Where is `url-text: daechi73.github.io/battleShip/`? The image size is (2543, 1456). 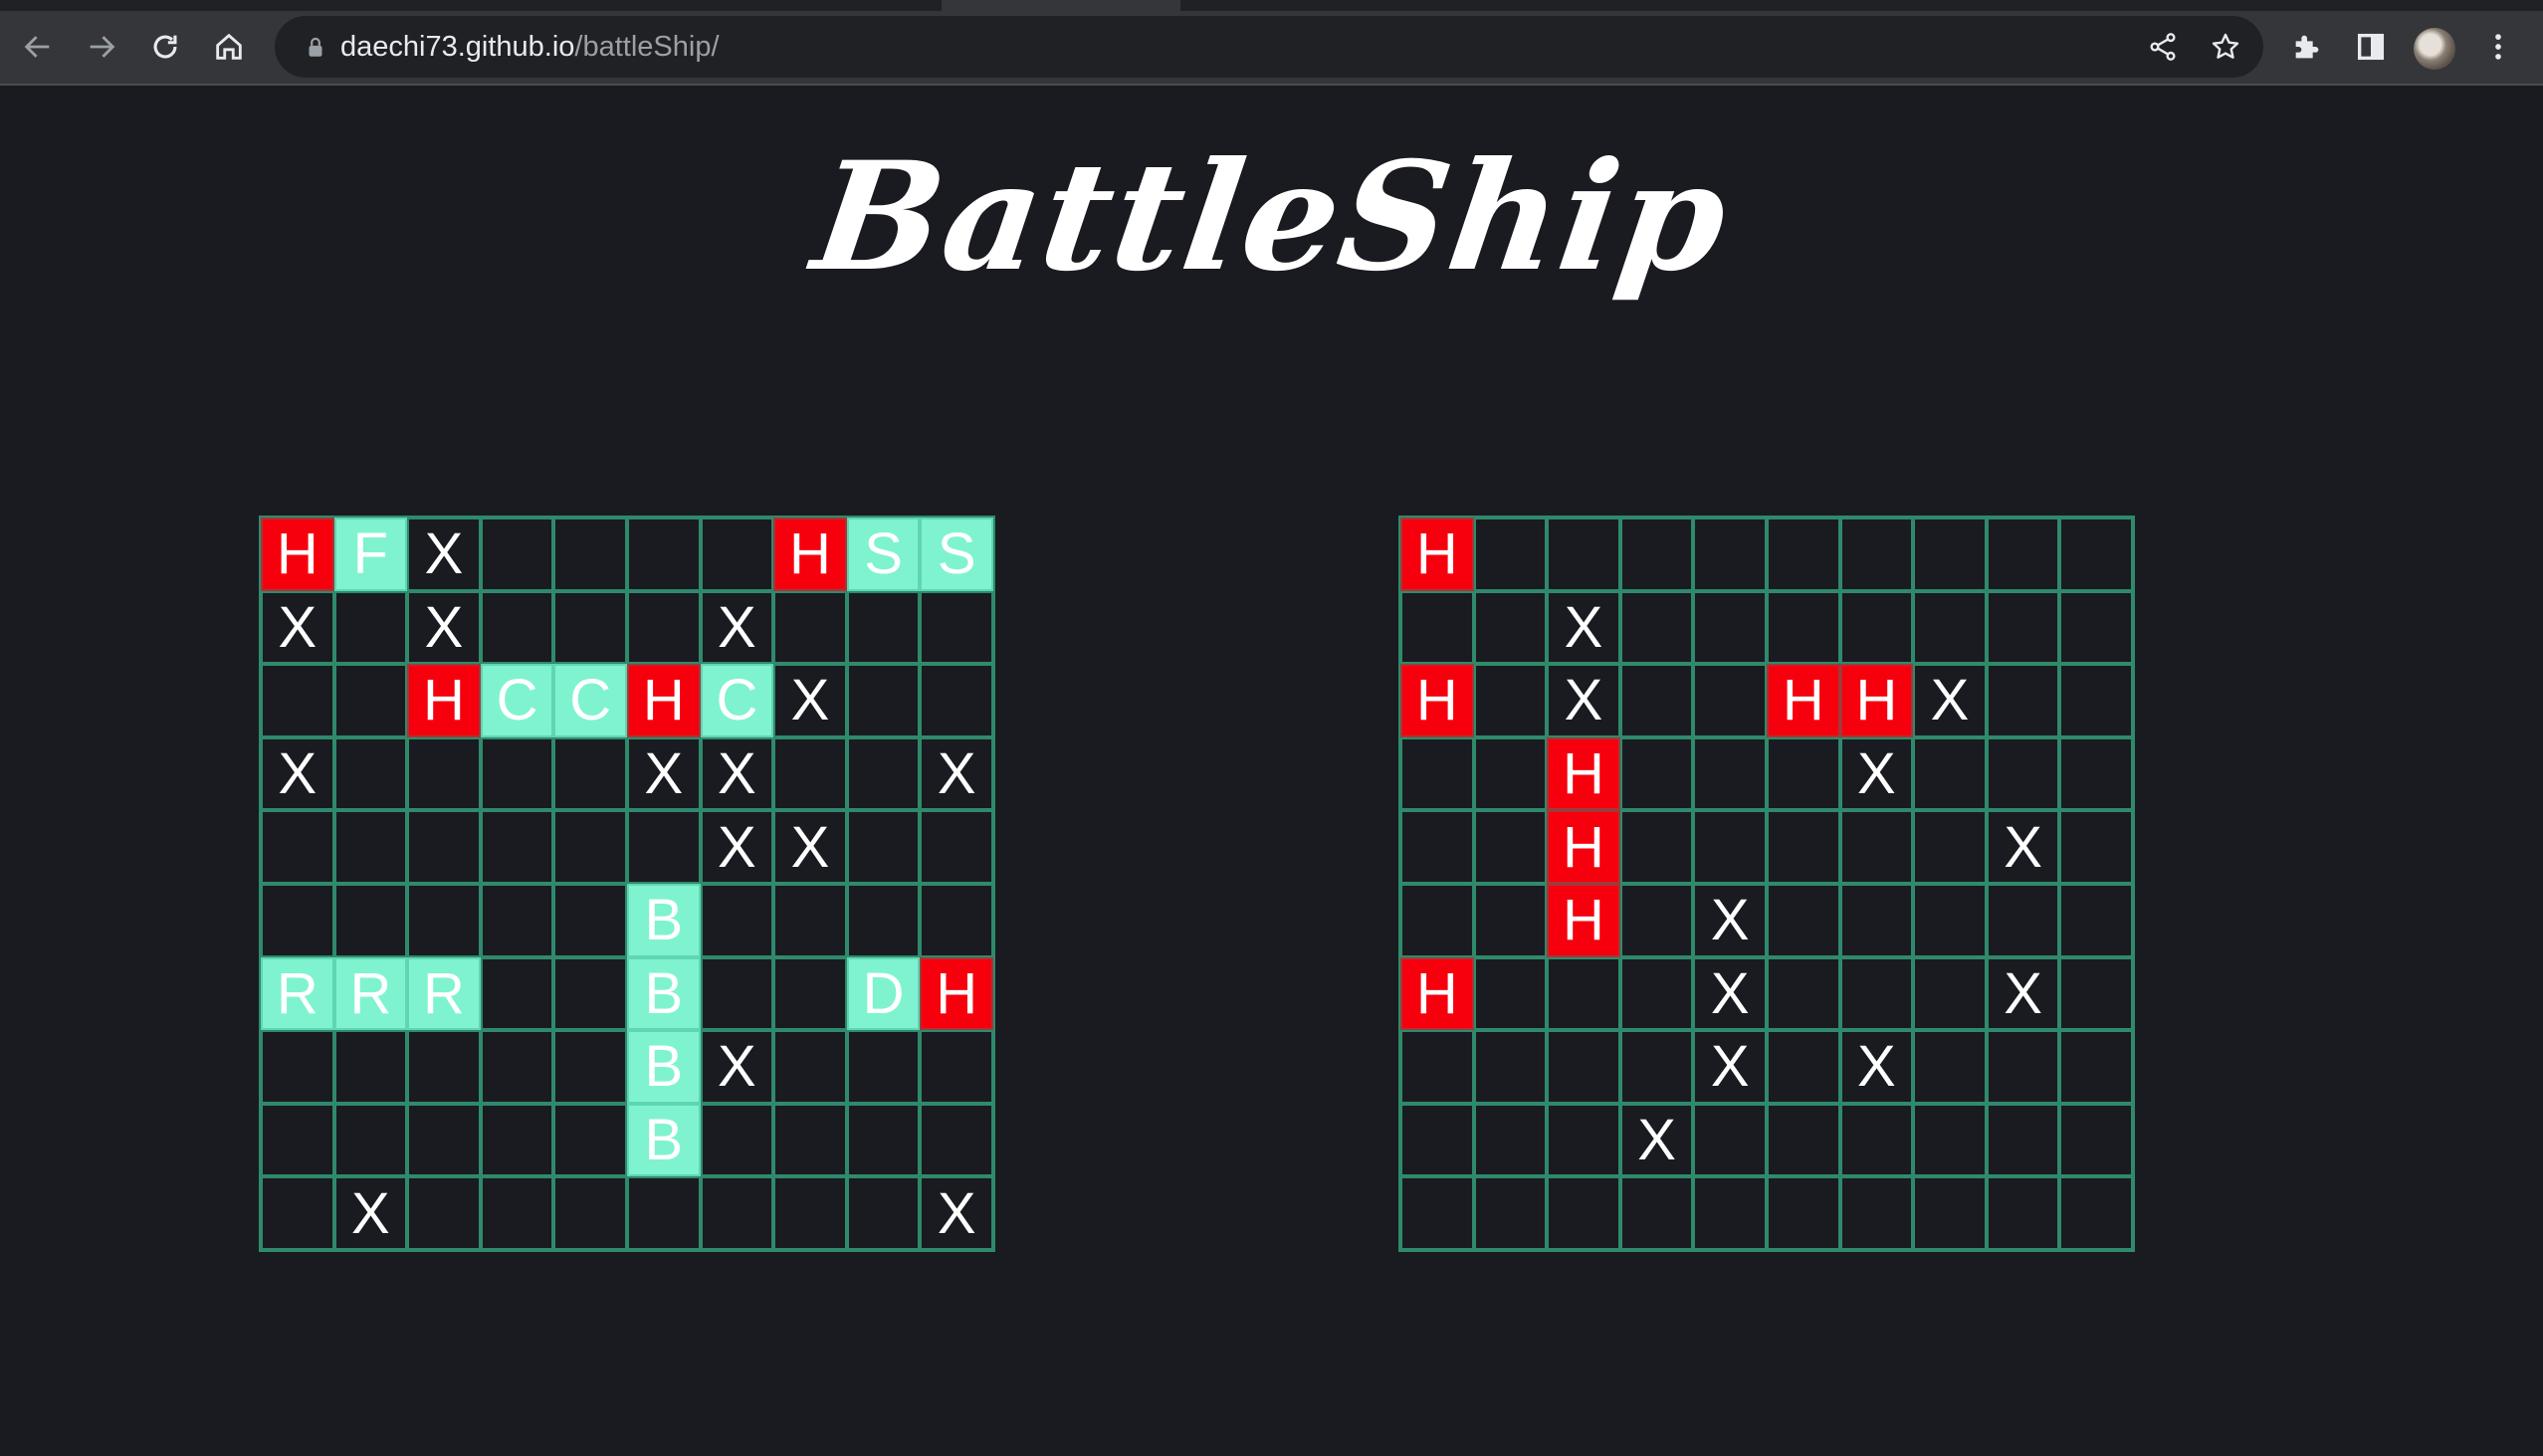 url-text: daechi73.github.io/battleShip/ is located at coordinates (530, 47).